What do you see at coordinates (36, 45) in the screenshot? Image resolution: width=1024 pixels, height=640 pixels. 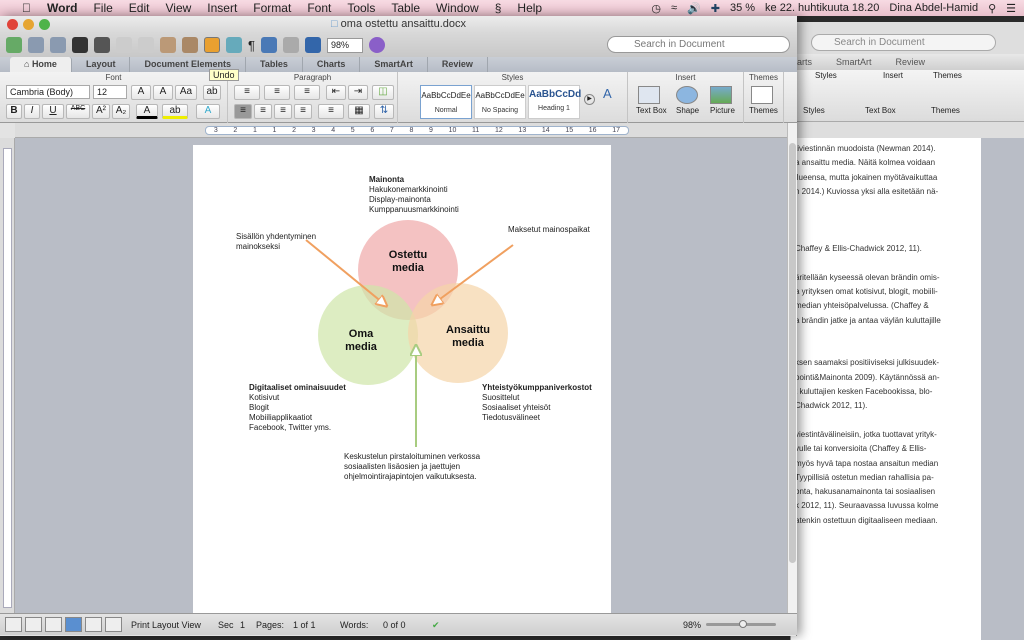 I see `template-gallery-icon` at bounding box center [36, 45].